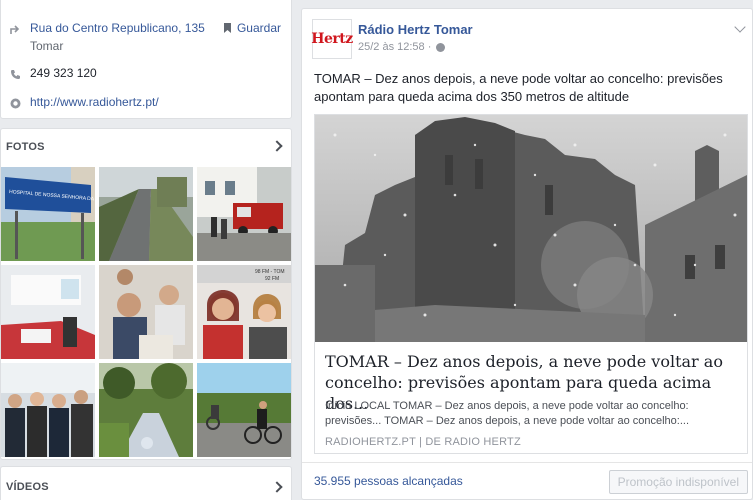 The height and width of the screenshot is (500, 753). I want to click on address-row: Rua do Centro Republicano, 135 Tomar, so click(107, 37).